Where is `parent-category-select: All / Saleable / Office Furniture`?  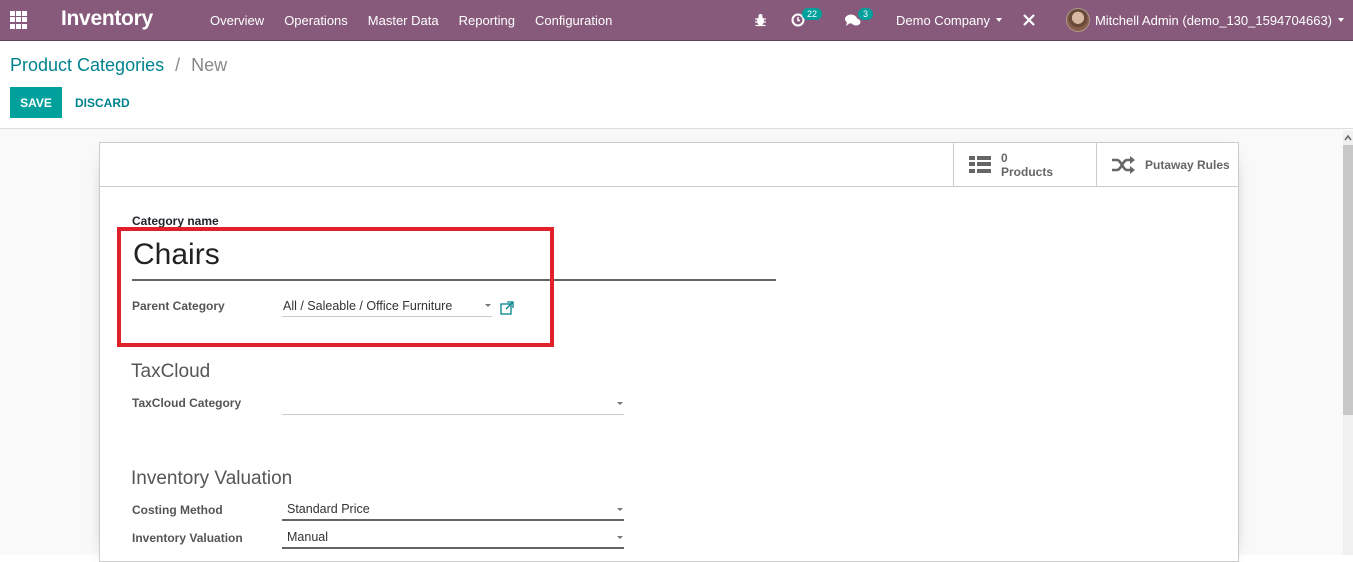
parent-category-select: All / Saleable / Office Furniture is located at coordinates (387, 306).